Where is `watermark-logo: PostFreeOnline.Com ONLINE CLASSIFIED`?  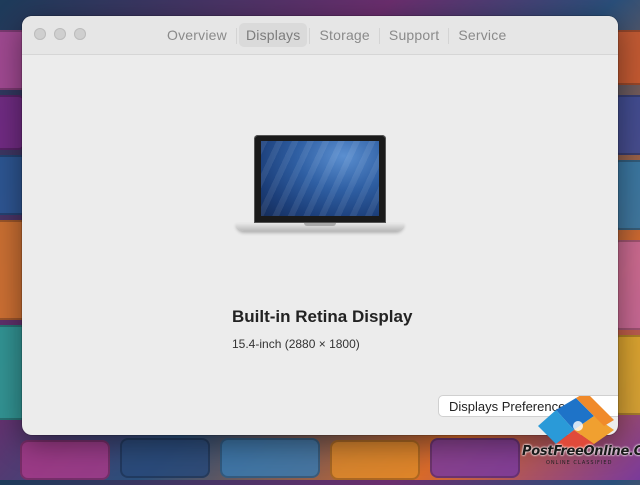
watermark-logo: PostFreeOnline.Com ONLINE CLASSIFIED is located at coordinates (578, 436).